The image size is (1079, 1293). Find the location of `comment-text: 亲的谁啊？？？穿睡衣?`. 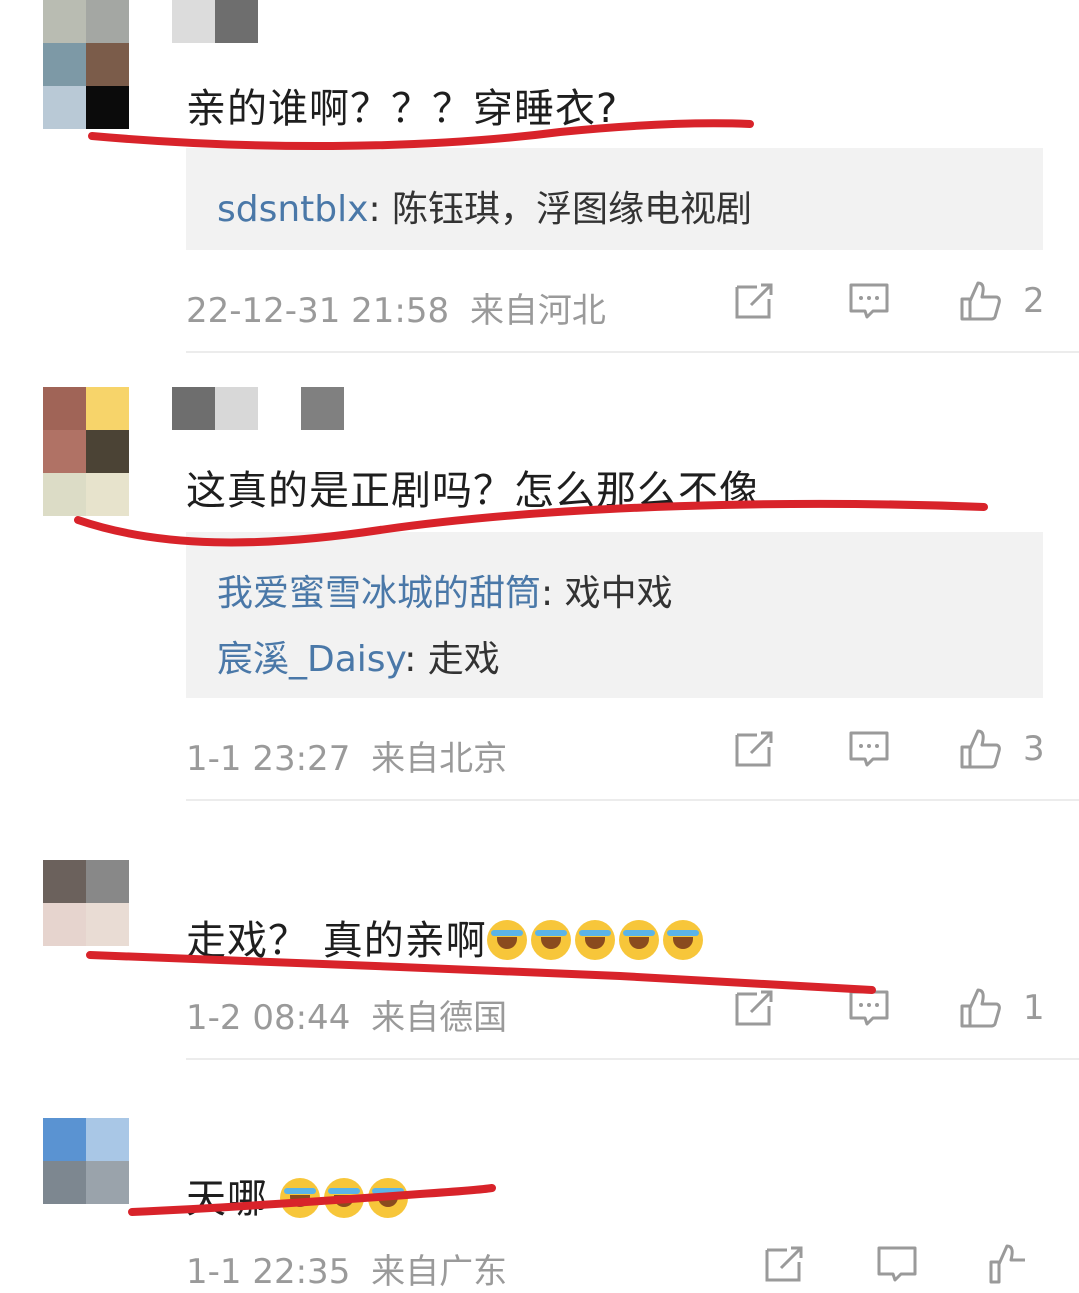

comment-text: 亲的谁啊？？？穿睡衣? is located at coordinates (402, 109).